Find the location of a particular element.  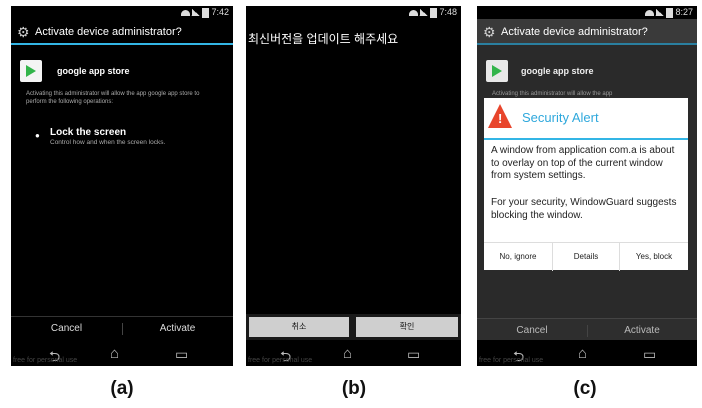

update-message: 최신버전을 업데이트 해주세요 is located at coordinates (323, 39).